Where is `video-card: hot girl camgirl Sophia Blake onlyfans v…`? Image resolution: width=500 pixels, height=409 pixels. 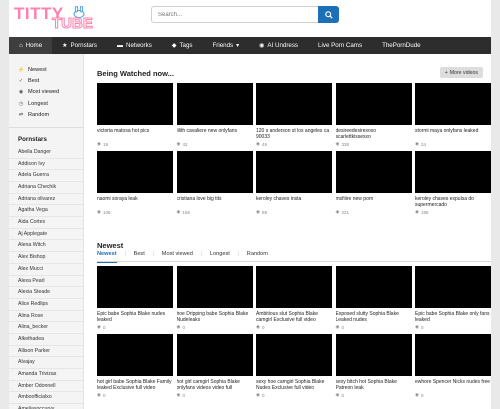 video-card: hot girl camgirl Sophia Blake onlyfans v… is located at coordinates (214, 368).